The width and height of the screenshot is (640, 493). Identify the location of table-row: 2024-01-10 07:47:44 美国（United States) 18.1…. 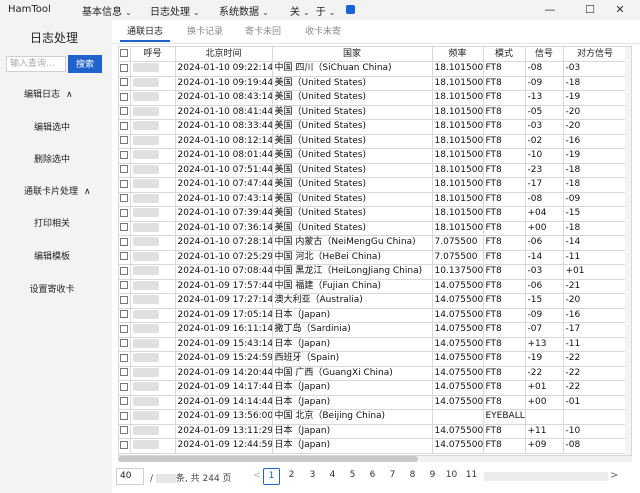
(373, 185).